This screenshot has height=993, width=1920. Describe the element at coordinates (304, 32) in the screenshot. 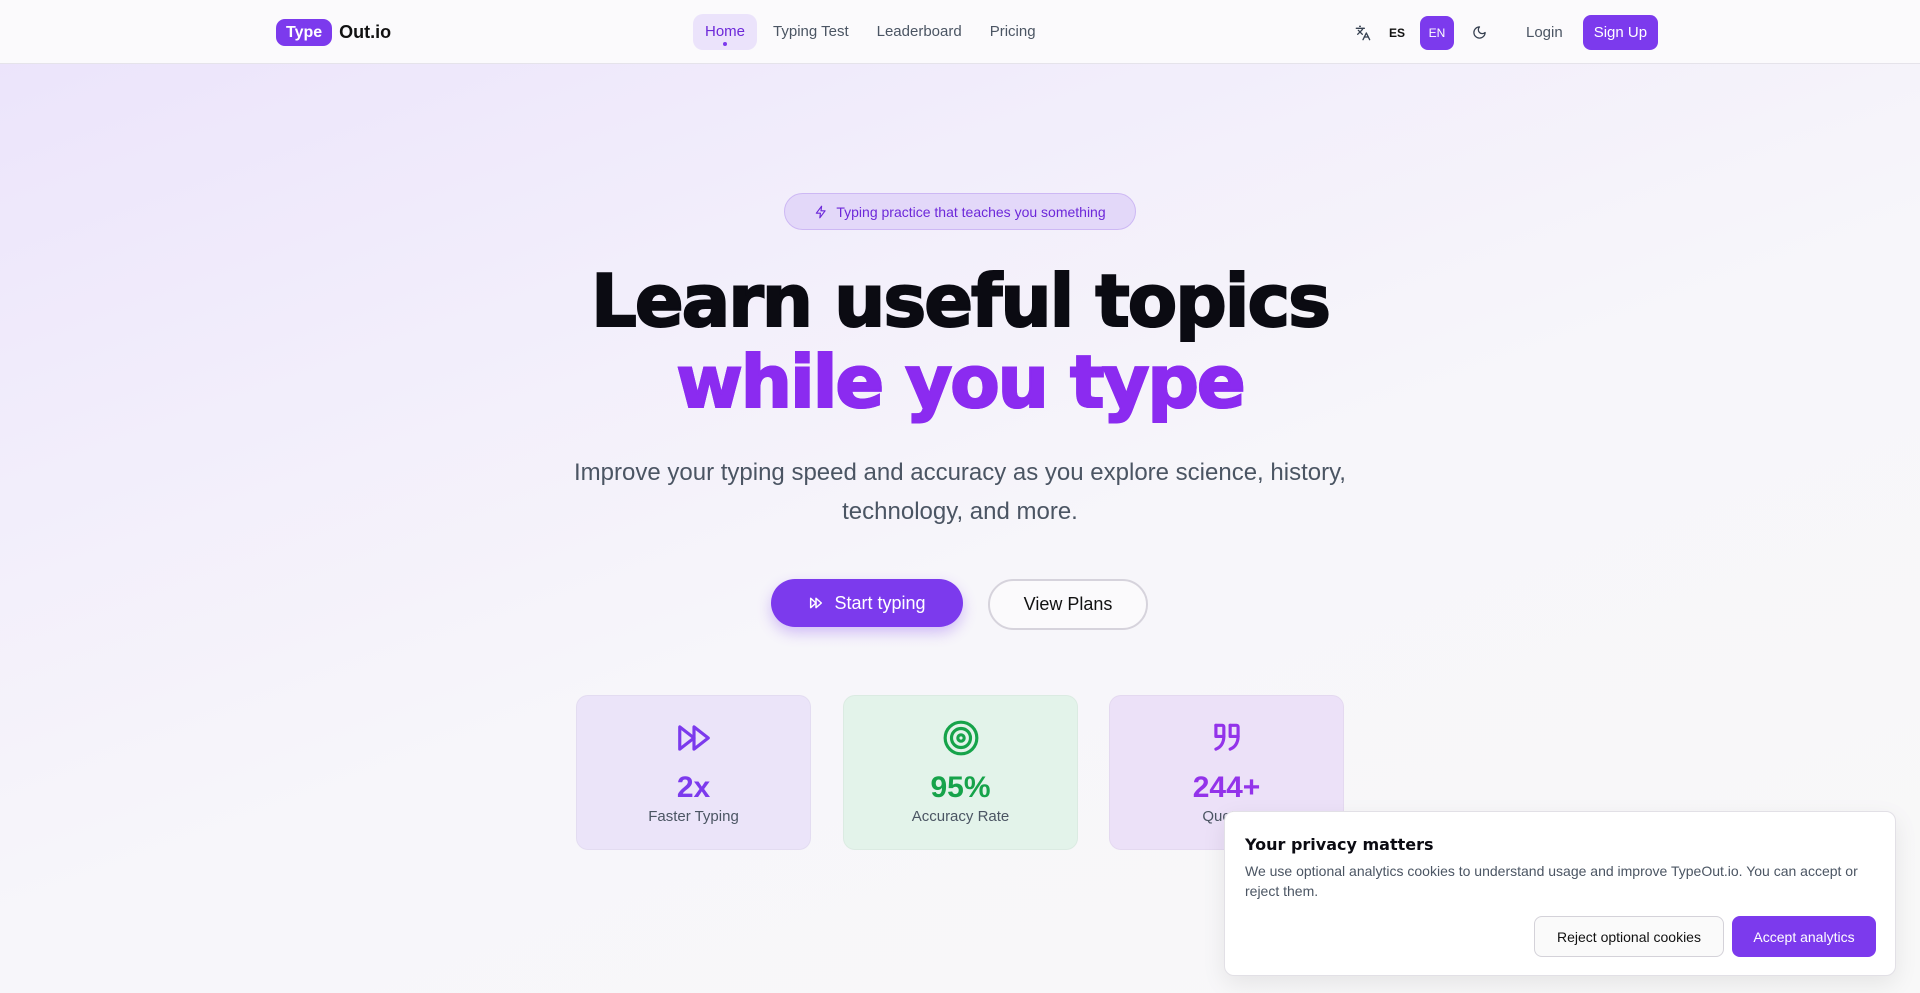

I see `logo-badge: Type` at that location.